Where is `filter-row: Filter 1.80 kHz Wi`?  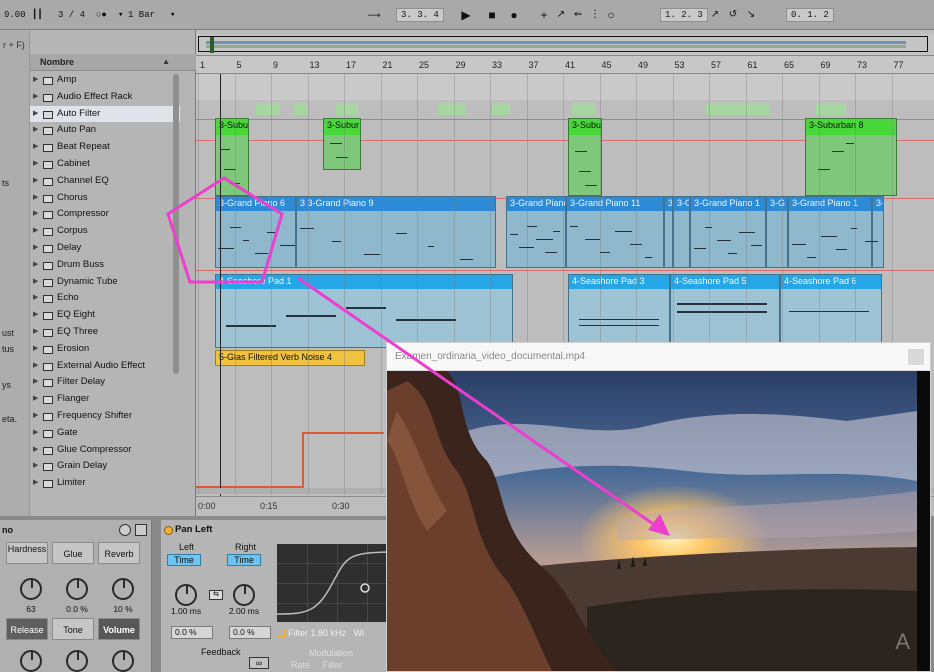
filter-row: Filter 1.80 kHz Wi is located at coordinates (320, 633).